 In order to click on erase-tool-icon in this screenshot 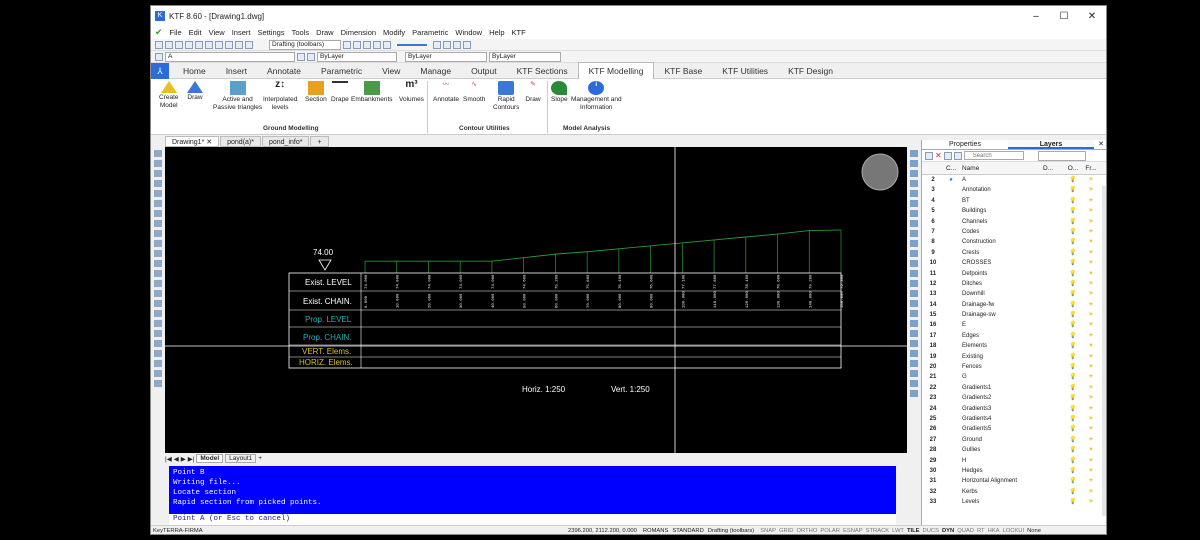, I will do `click(158, 383)`.